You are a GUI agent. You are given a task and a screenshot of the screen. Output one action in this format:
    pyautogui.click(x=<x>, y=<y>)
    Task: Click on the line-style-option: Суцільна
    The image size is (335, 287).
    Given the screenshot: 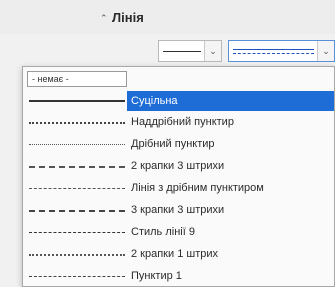 What is the action you would take?
    pyautogui.click(x=179, y=101)
    